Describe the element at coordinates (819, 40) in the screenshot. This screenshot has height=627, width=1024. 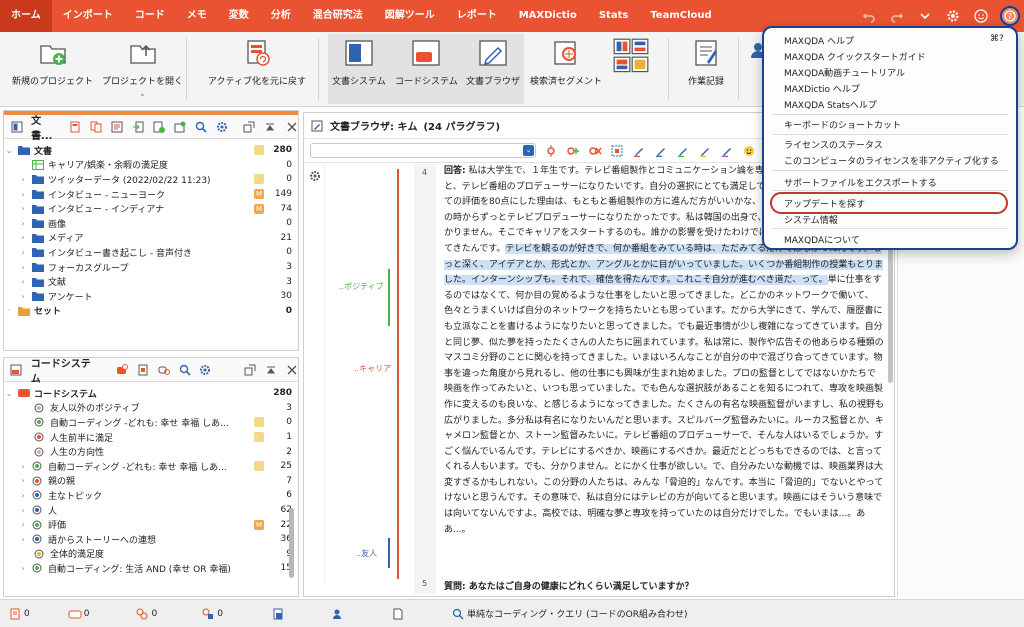
I see `menu-item-help: MAXQDA ヘルプ` at that location.